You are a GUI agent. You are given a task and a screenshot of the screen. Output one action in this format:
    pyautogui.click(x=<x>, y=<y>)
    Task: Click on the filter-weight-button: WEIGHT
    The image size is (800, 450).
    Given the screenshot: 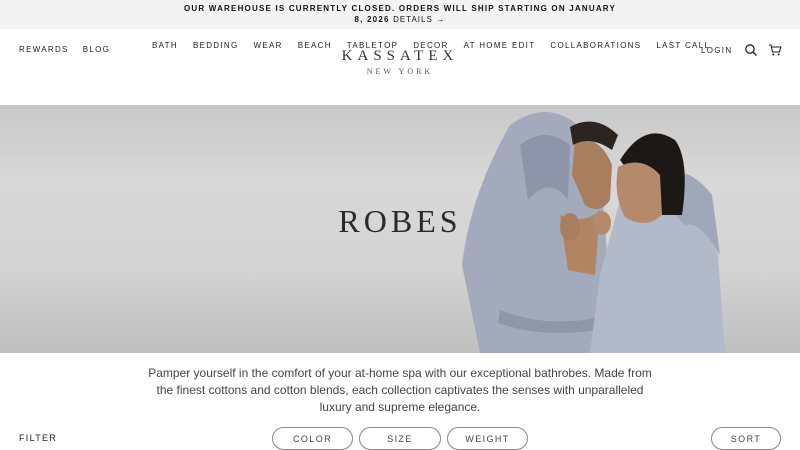 What is the action you would take?
    pyautogui.click(x=487, y=438)
    